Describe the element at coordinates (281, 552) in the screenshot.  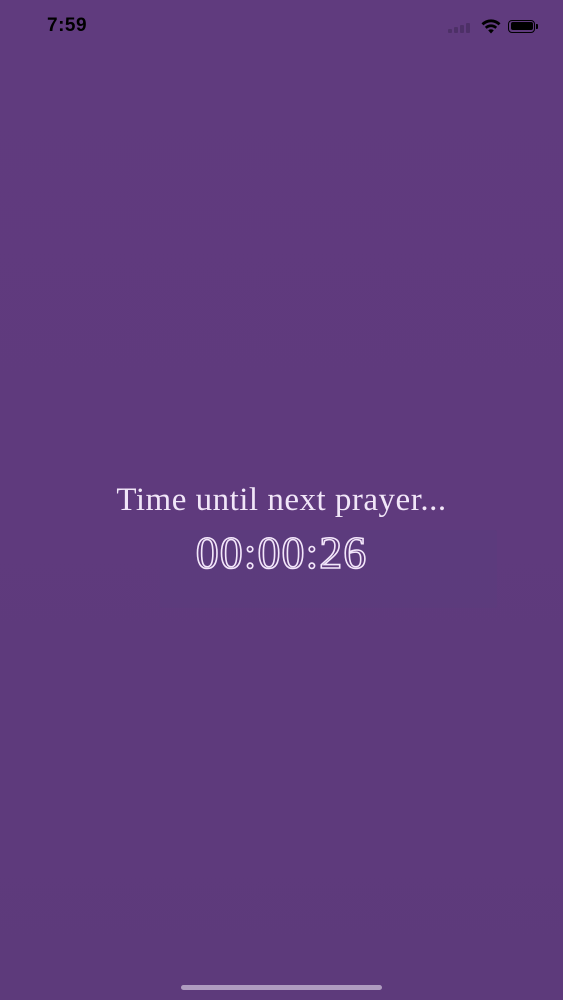
I see `countdown-timer: 00:00:26` at that location.